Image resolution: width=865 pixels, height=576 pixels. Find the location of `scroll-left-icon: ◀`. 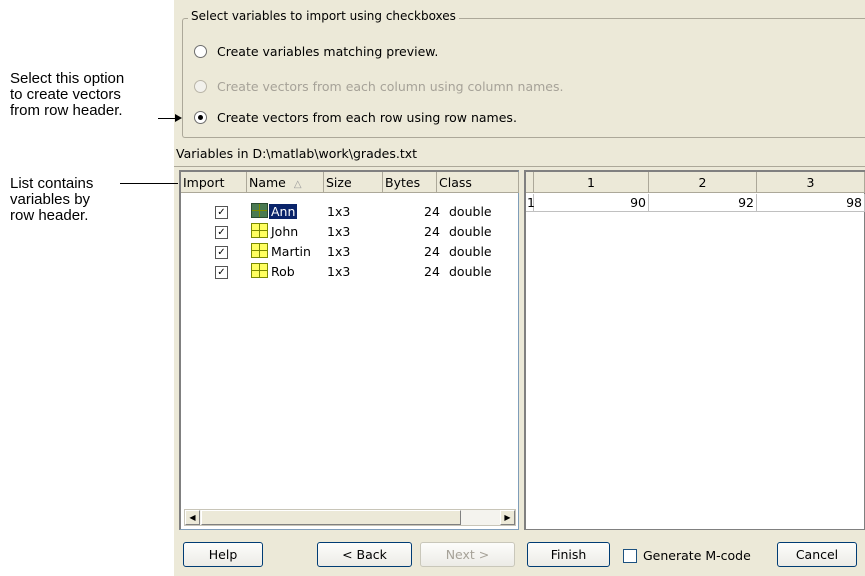

scroll-left-icon: ◀ is located at coordinates (192, 517).